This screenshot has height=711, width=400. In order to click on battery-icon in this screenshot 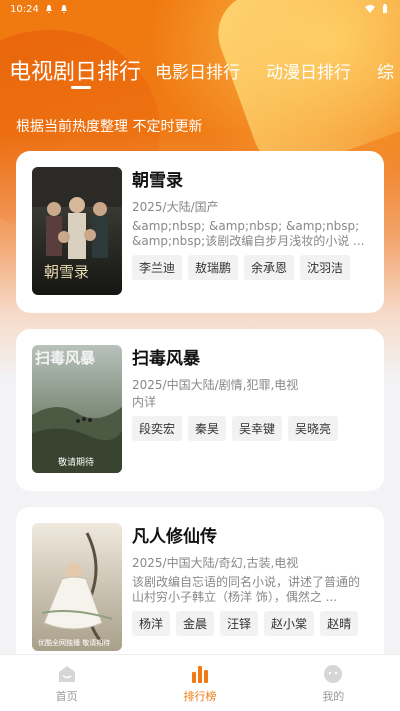, I will do `click(385, 8)`.